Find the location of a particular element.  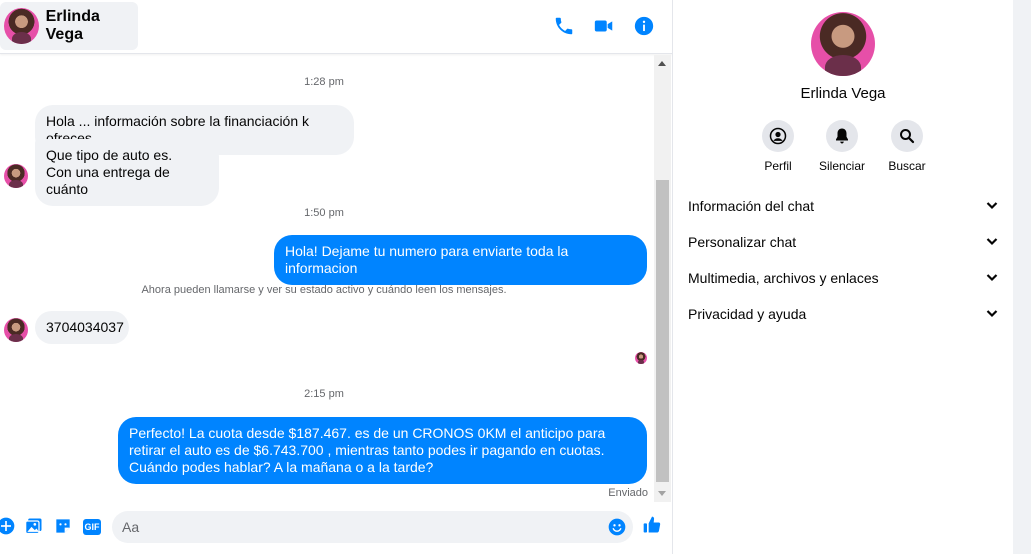

section-label: Información del chat is located at coordinates (751, 206).